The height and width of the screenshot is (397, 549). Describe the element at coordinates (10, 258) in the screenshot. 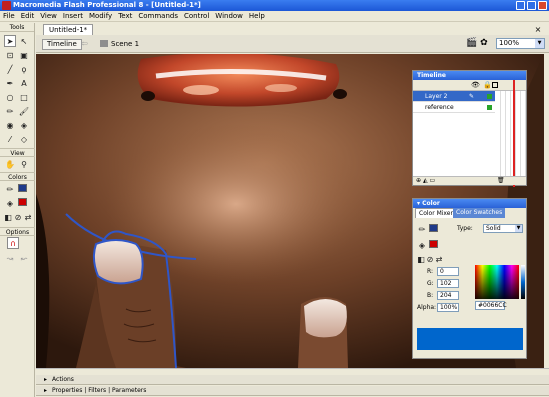

I see `smooth-icon: ↝` at that location.